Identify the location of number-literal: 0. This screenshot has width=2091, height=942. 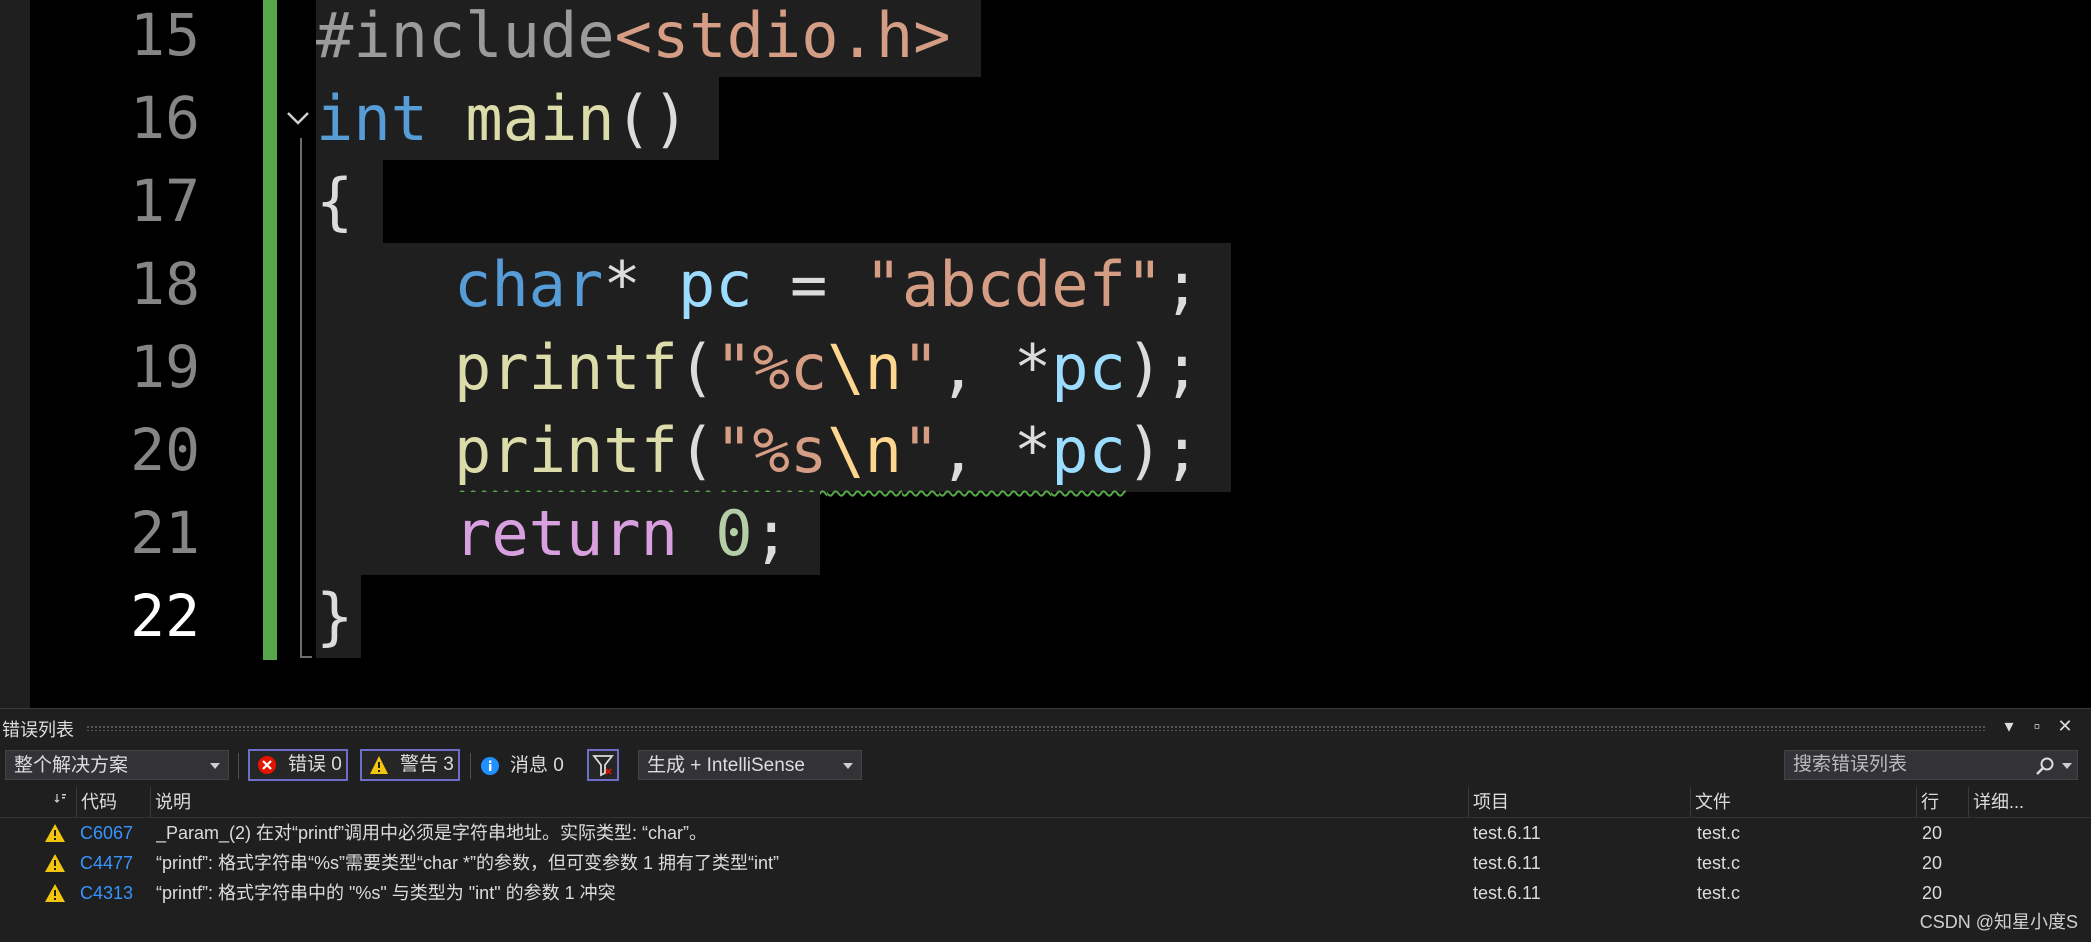
(734, 533).